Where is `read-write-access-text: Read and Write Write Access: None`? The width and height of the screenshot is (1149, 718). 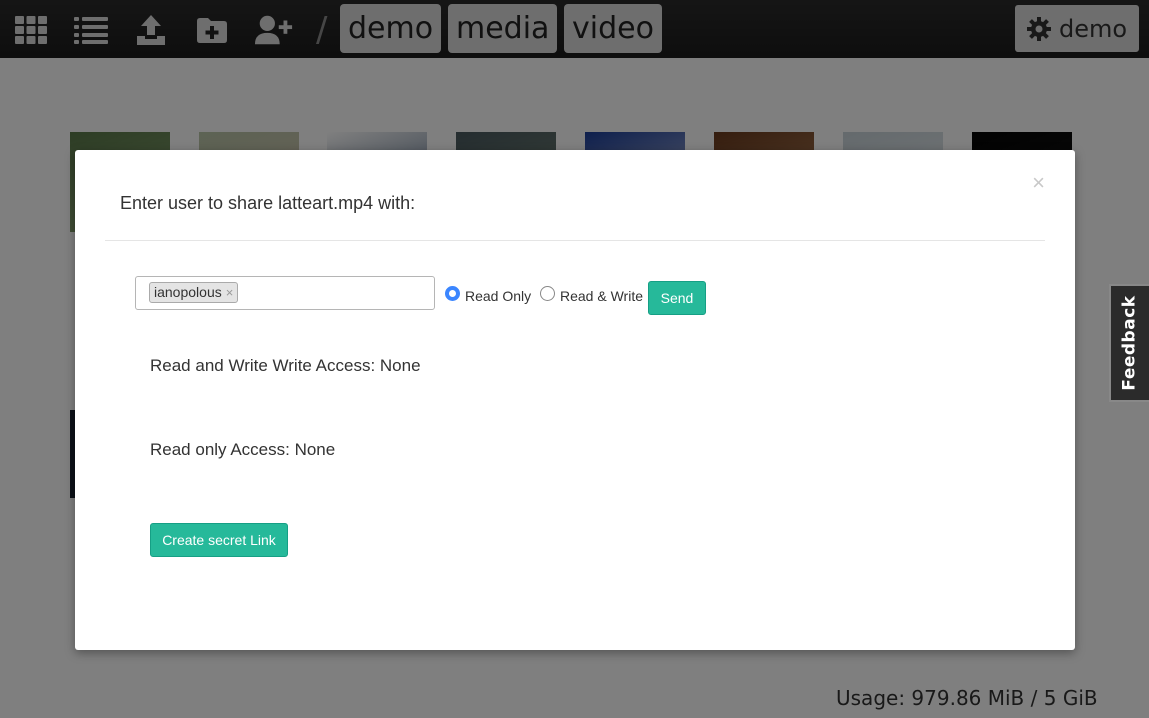
read-write-access-text: Read and Write Write Access: None is located at coordinates (285, 365).